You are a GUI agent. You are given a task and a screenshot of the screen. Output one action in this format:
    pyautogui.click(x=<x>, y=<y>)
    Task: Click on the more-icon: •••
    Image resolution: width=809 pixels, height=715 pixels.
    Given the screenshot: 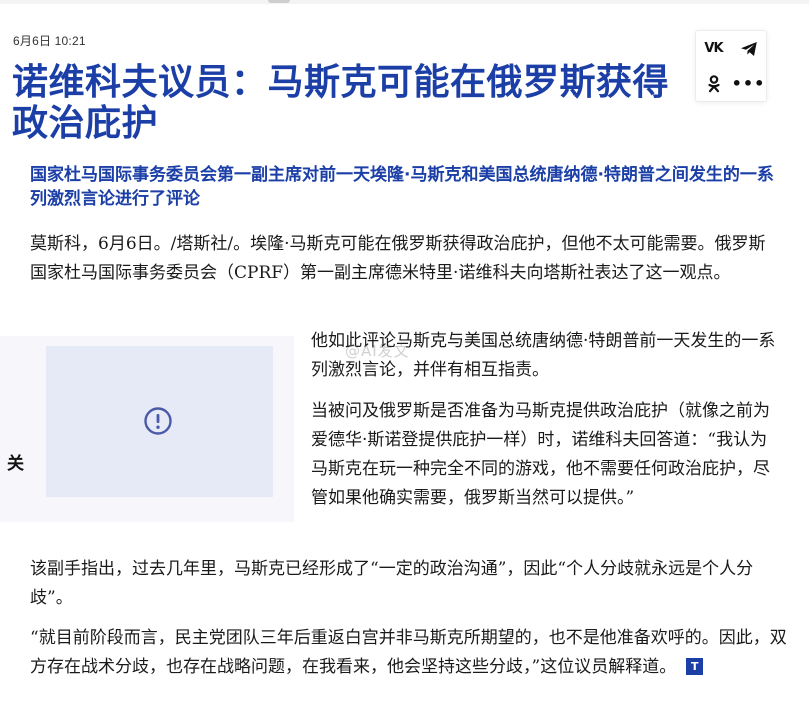 What is the action you would take?
    pyautogui.click(x=748, y=83)
    